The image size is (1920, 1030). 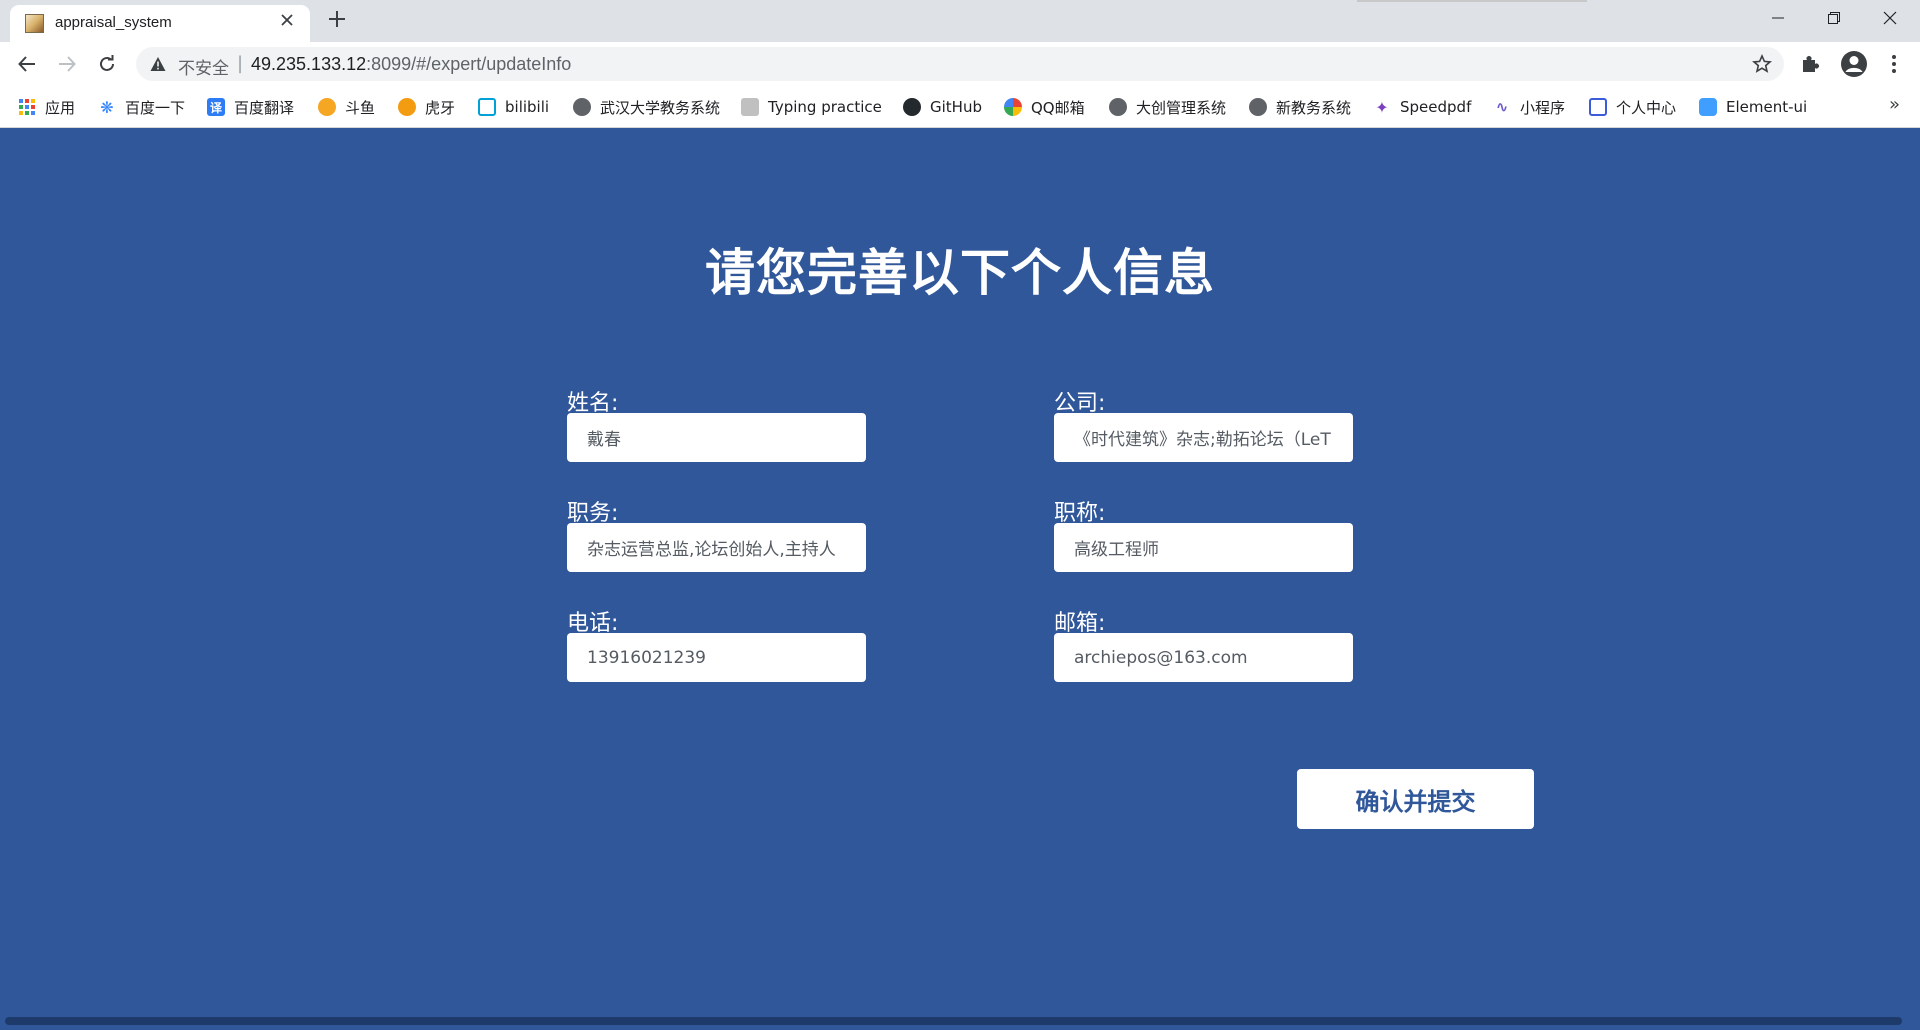 I want to click on bookmark-label: 百度翻译, so click(x=264, y=107).